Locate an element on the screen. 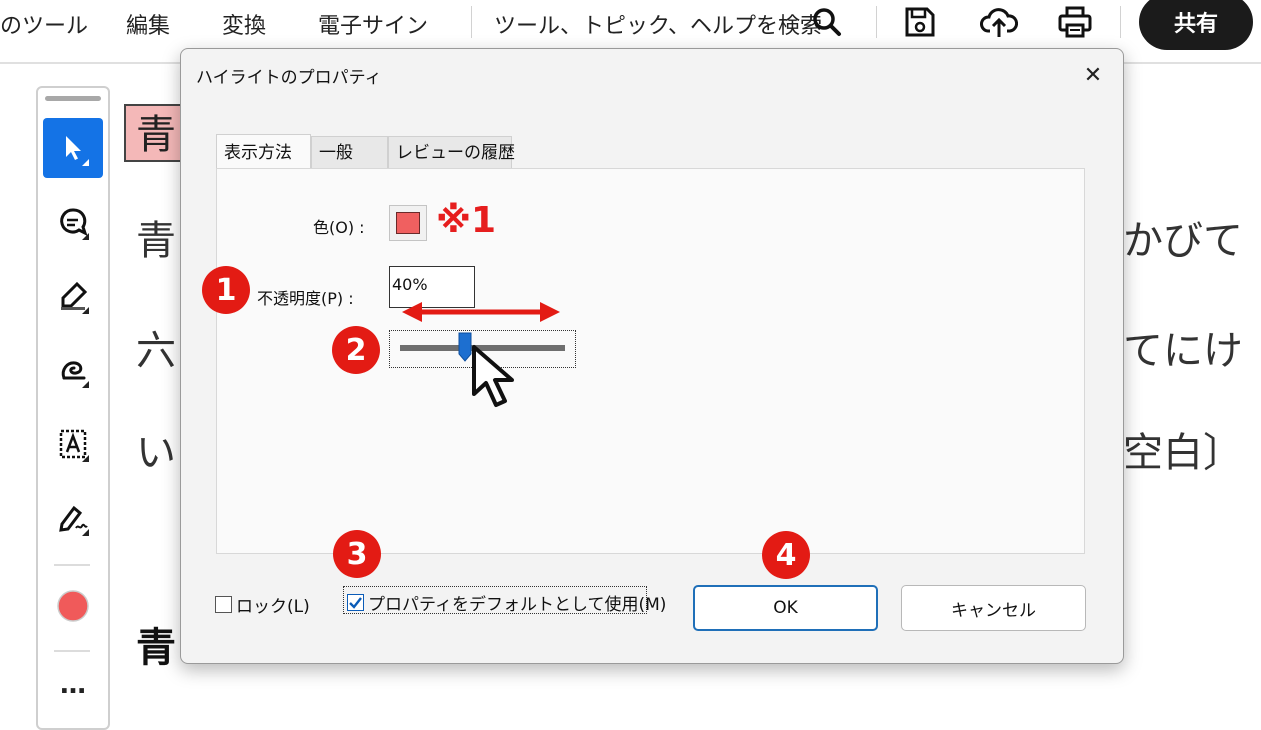 The height and width of the screenshot is (730, 1261). doc-bottom-heading: 青 is located at coordinates (156, 648).